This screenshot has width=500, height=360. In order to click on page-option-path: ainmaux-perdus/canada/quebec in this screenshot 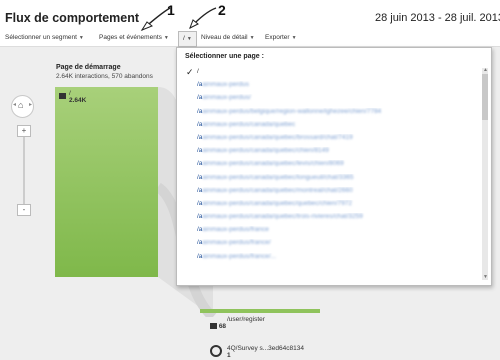, I will do `click(249, 124)`.